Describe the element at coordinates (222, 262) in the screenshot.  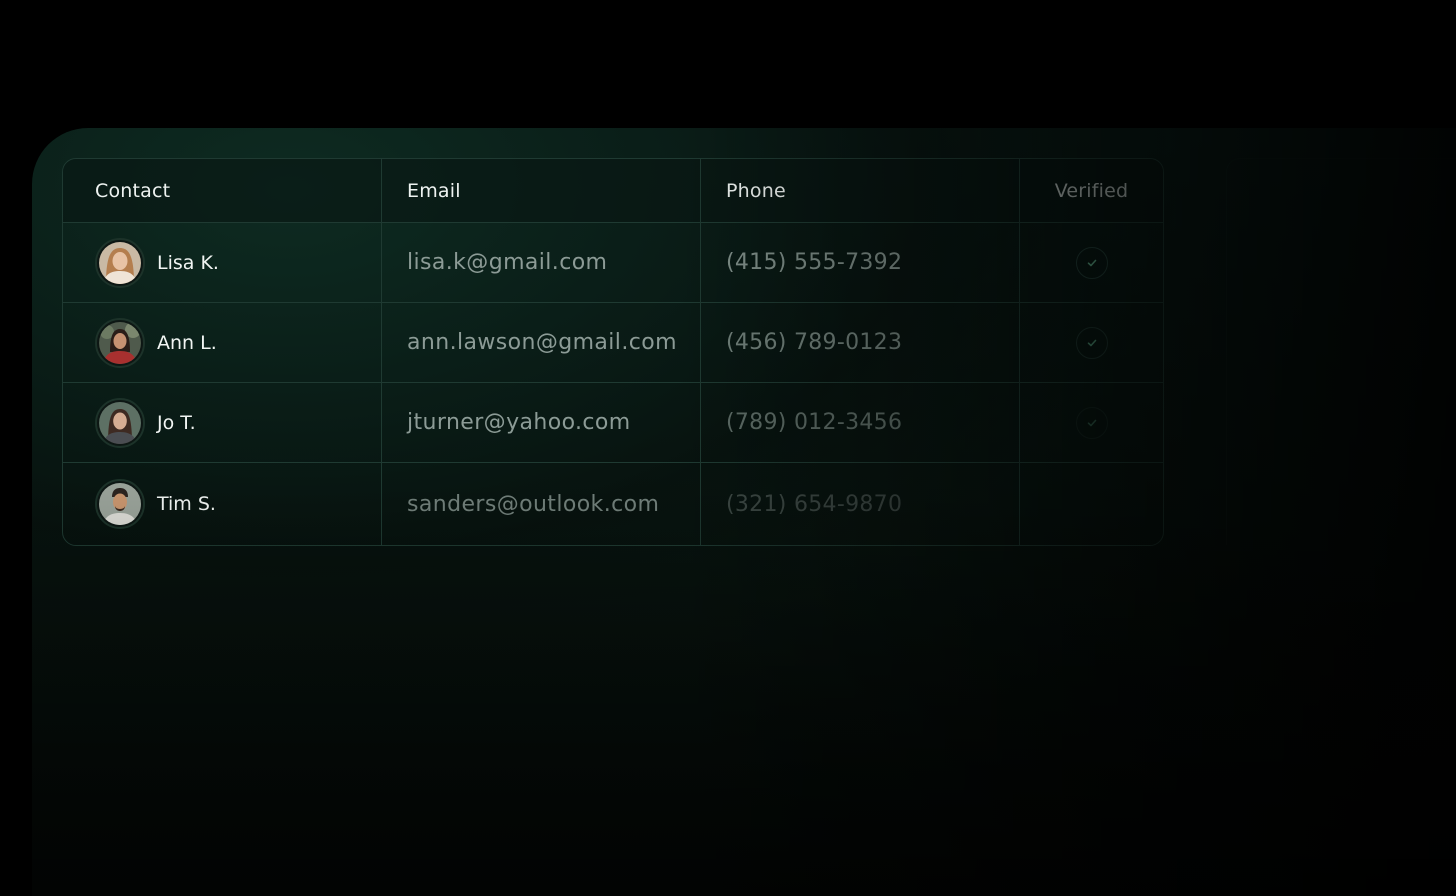
I see `contact-cell: Lisa K.` at that location.